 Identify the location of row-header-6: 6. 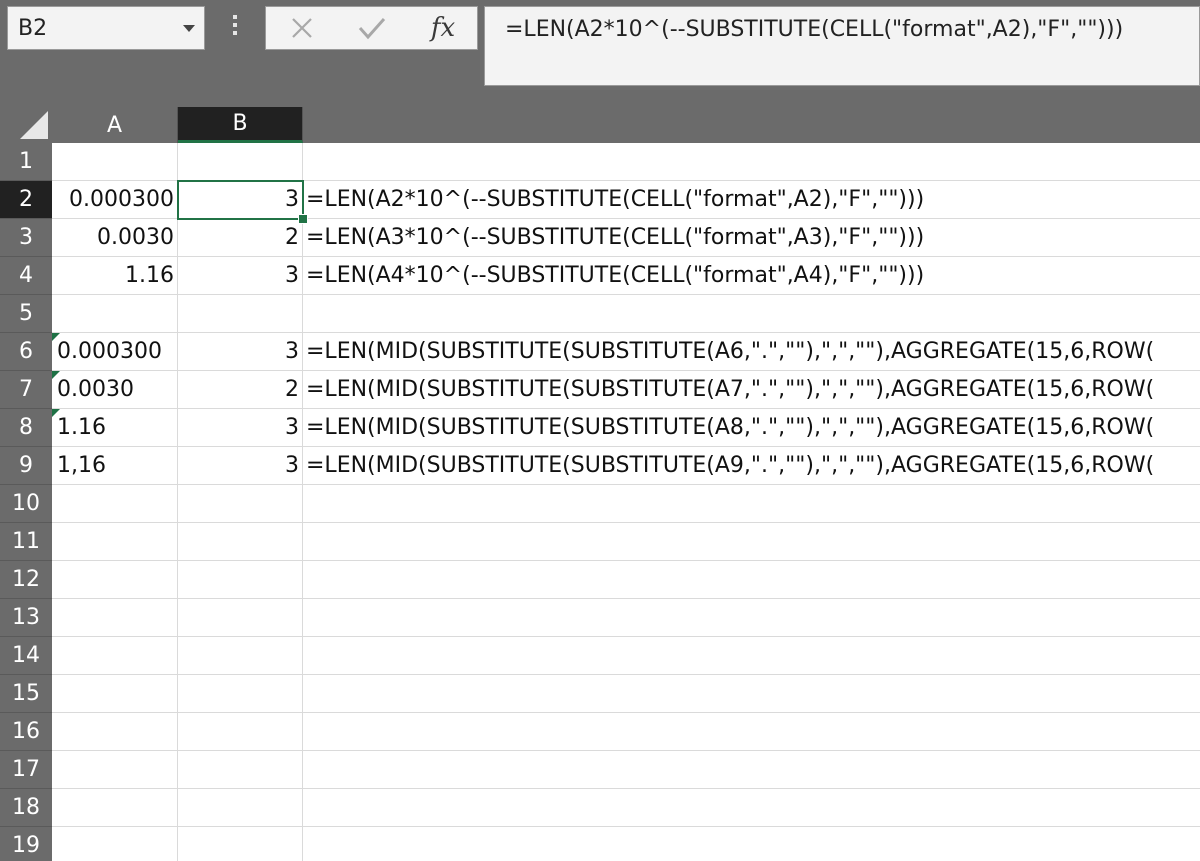
(26, 352).